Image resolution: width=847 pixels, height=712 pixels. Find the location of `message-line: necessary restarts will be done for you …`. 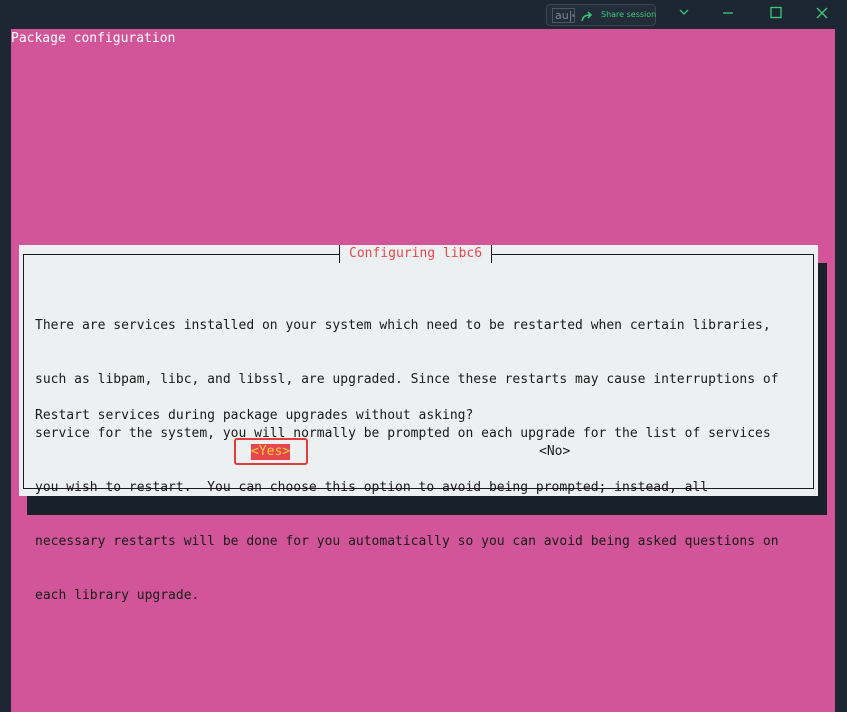

message-line: necessary restarts will be done for you … is located at coordinates (407, 541).